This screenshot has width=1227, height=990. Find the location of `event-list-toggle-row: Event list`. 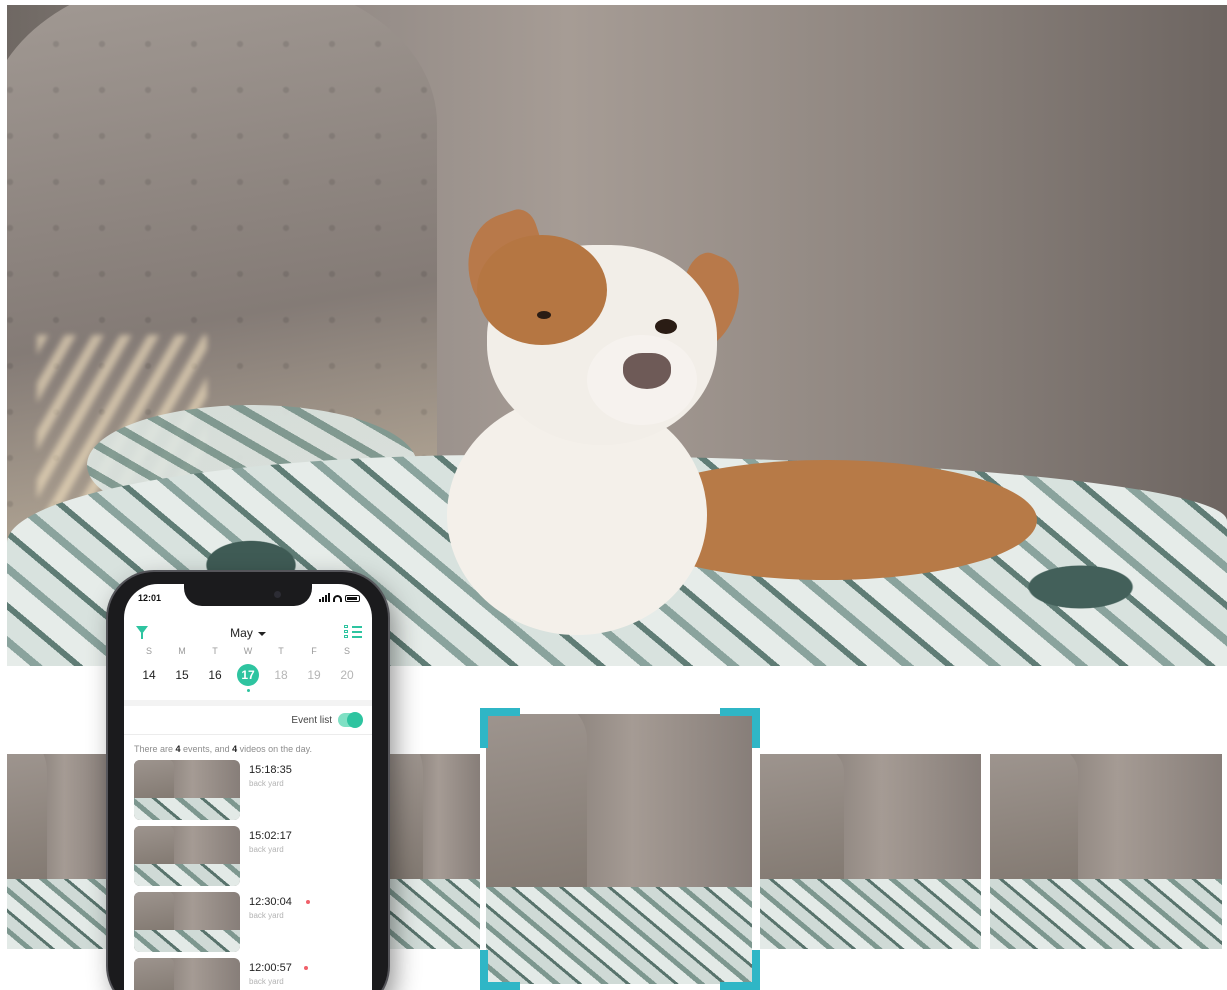

event-list-toggle-row: Event list is located at coordinates (327, 720).